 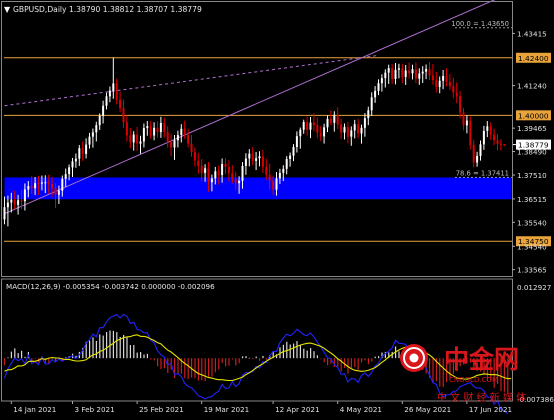 What do you see at coordinates (533, 58) in the screenshot?
I see `level-price-label: 1.42400` at bounding box center [533, 58].